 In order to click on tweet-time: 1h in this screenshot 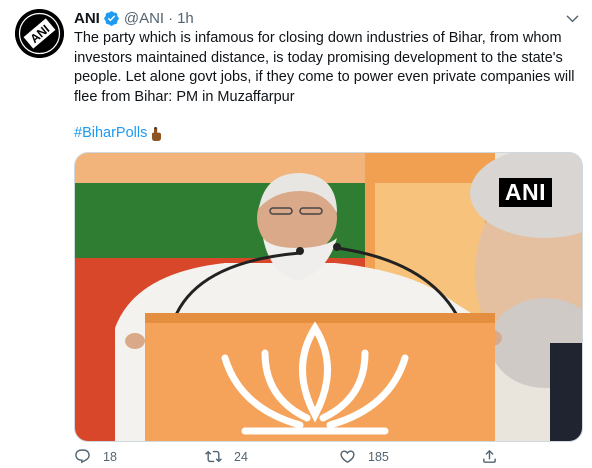, I will do `click(185, 18)`.